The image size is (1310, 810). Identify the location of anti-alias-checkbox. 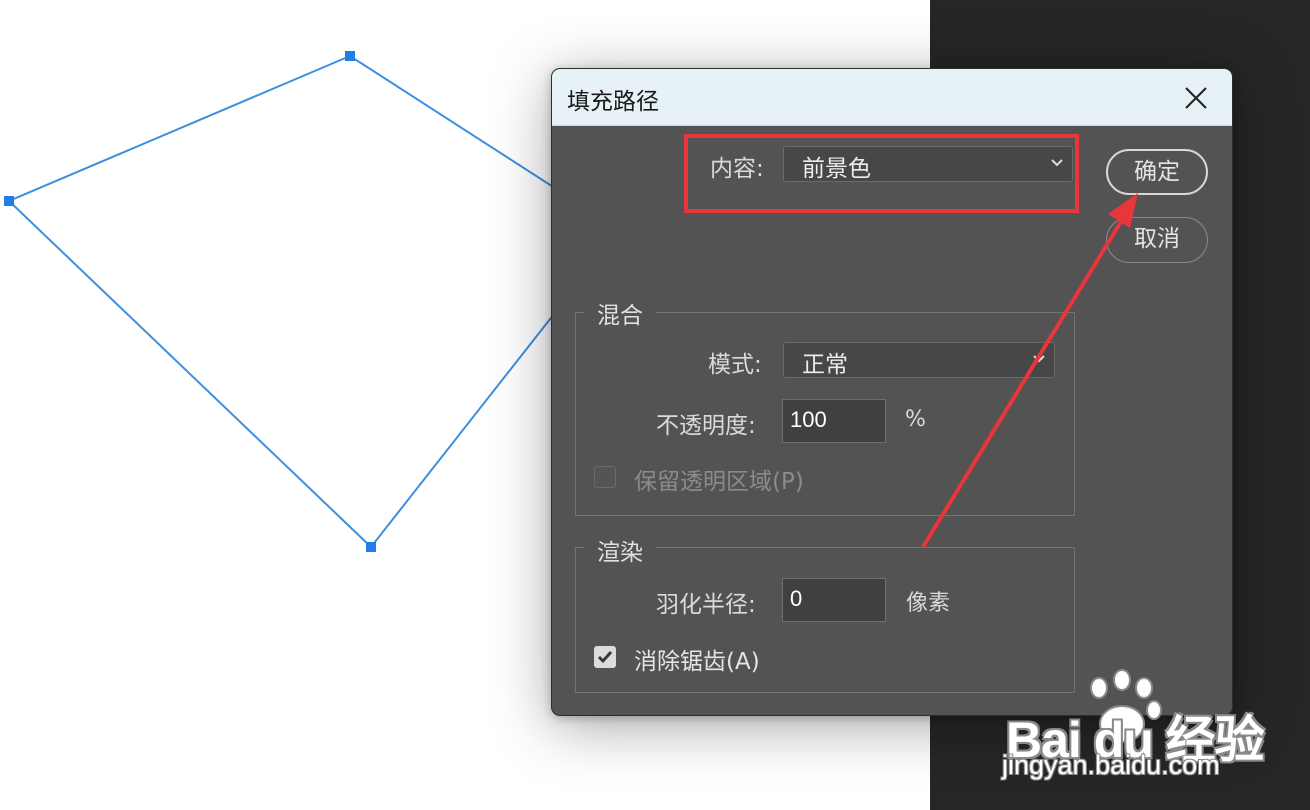
(605, 657).